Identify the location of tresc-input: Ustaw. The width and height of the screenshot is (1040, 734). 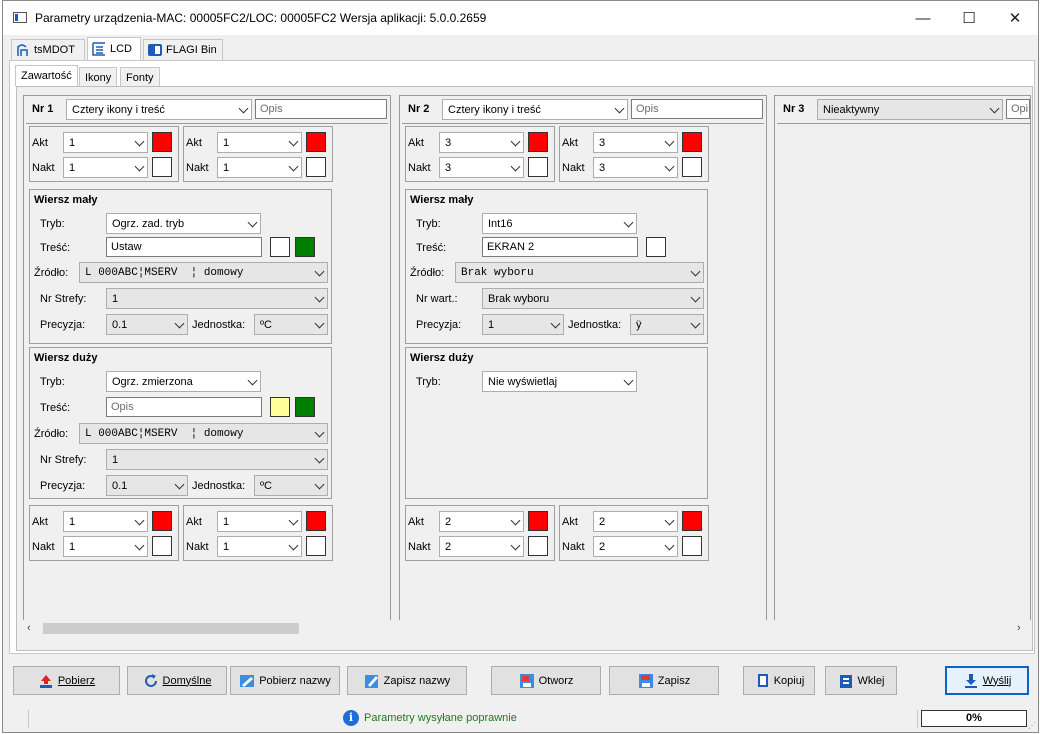
(184, 247).